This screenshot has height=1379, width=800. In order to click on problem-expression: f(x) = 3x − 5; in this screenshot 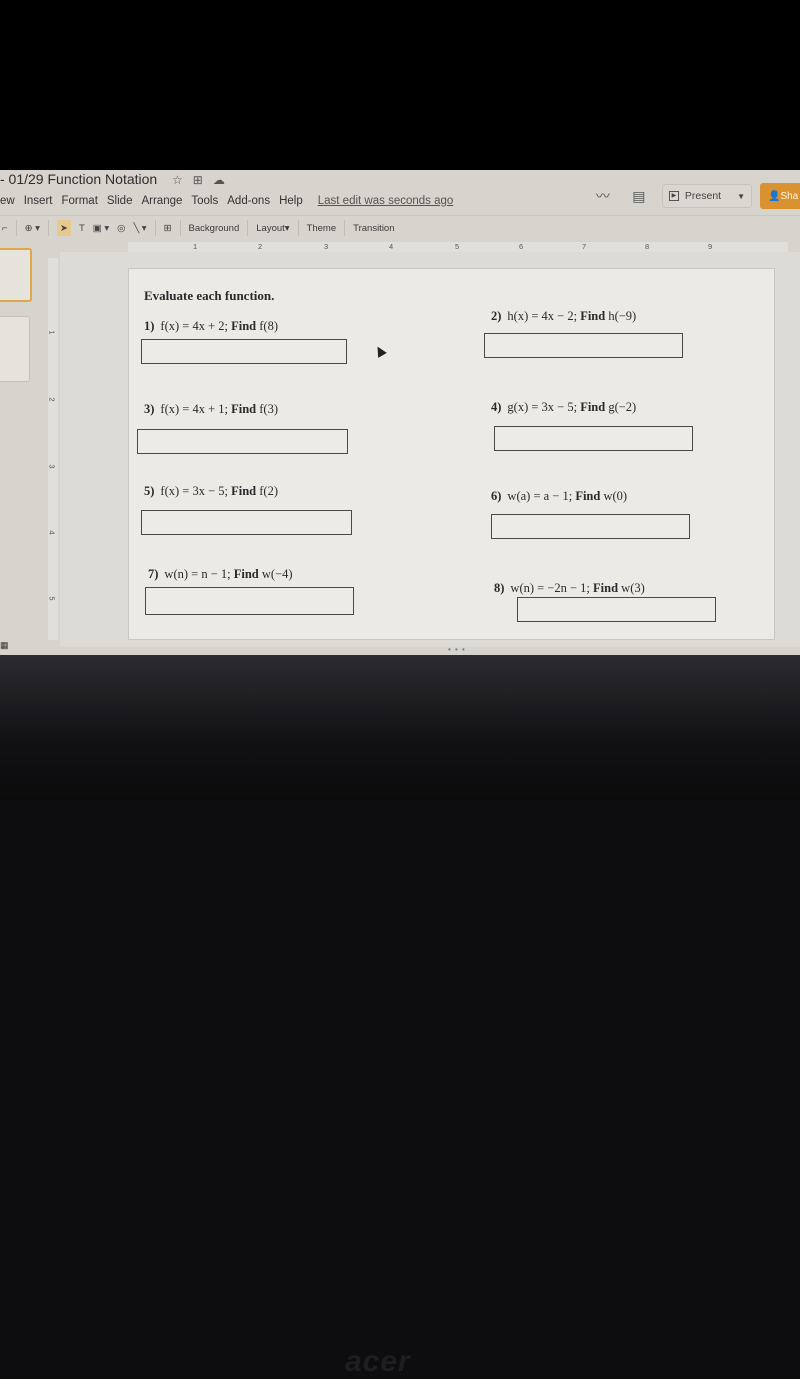, I will do `click(194, 491)`.